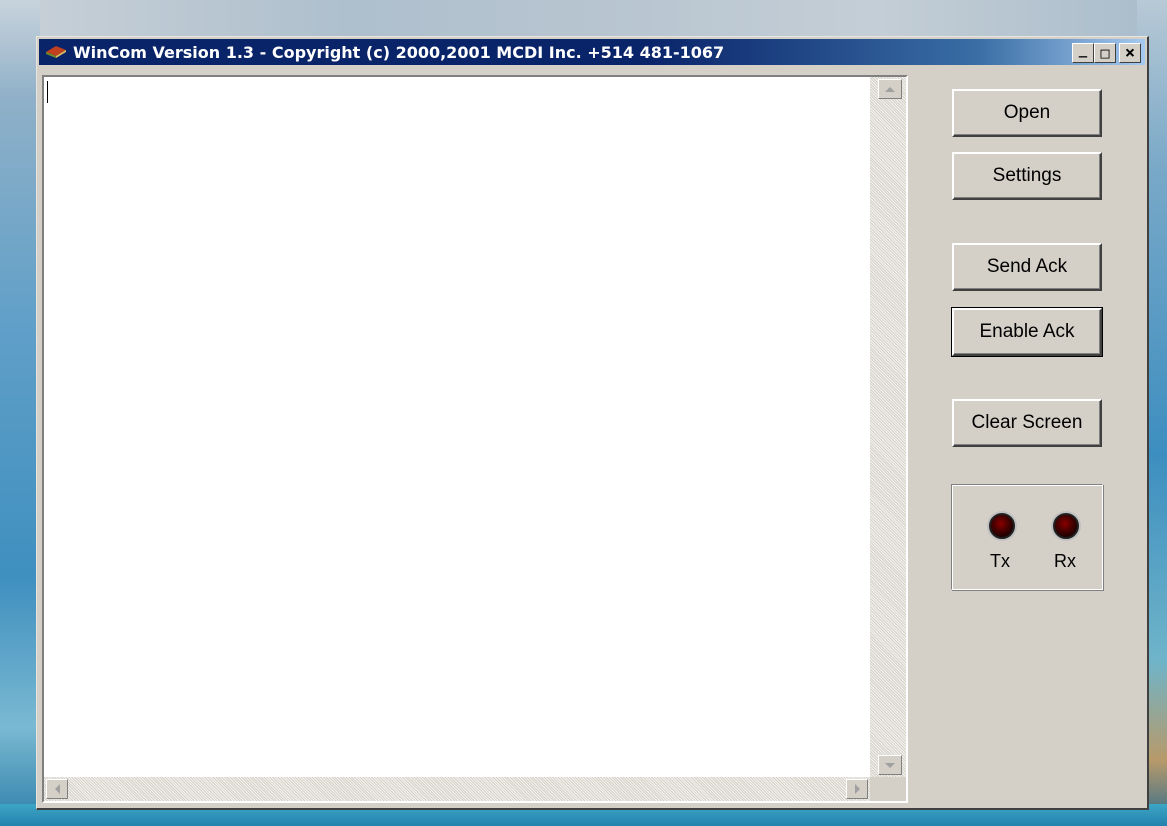  I want to click on minimize-button: _, so click(1083, 52).